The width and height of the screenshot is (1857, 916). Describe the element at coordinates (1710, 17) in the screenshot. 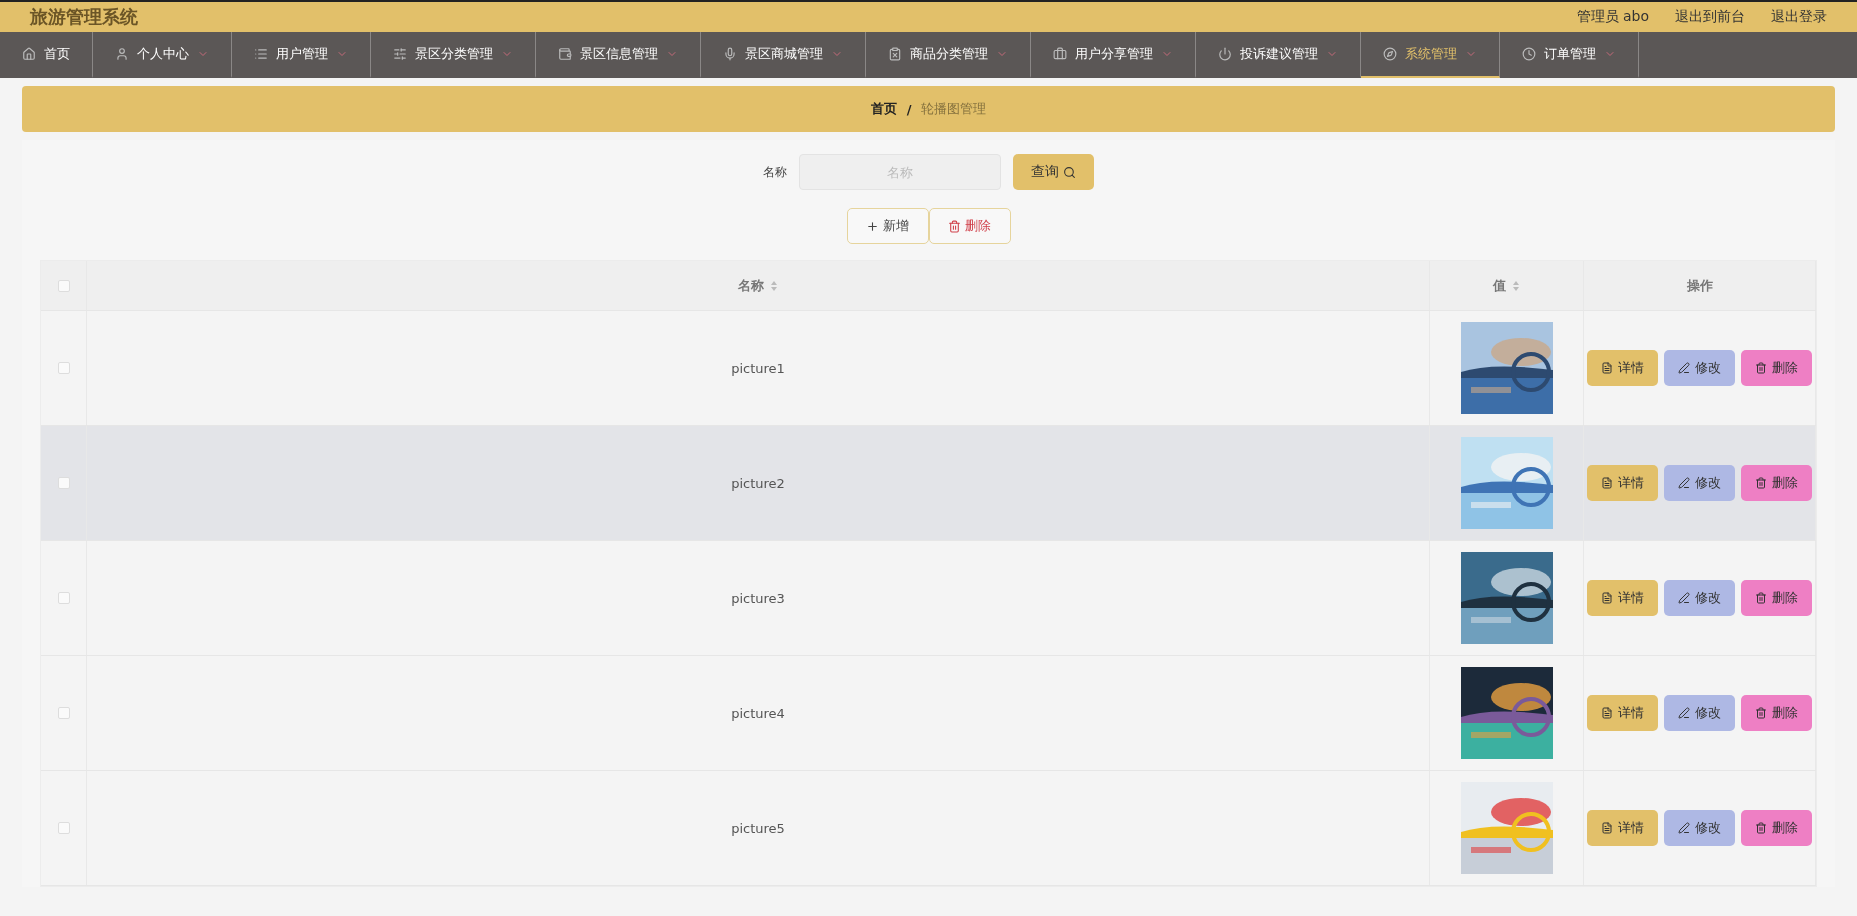

I see `header-link: 退出到前台` at that location.